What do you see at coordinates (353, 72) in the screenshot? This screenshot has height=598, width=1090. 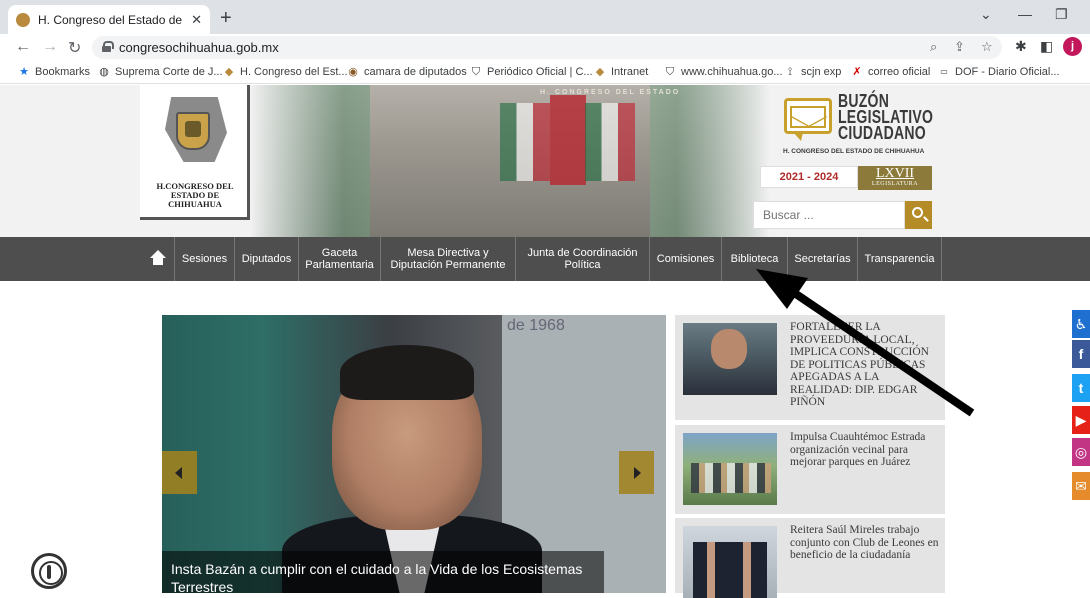 I see `camara-favicon-icon: ◉` at bounding box center [353, 72].